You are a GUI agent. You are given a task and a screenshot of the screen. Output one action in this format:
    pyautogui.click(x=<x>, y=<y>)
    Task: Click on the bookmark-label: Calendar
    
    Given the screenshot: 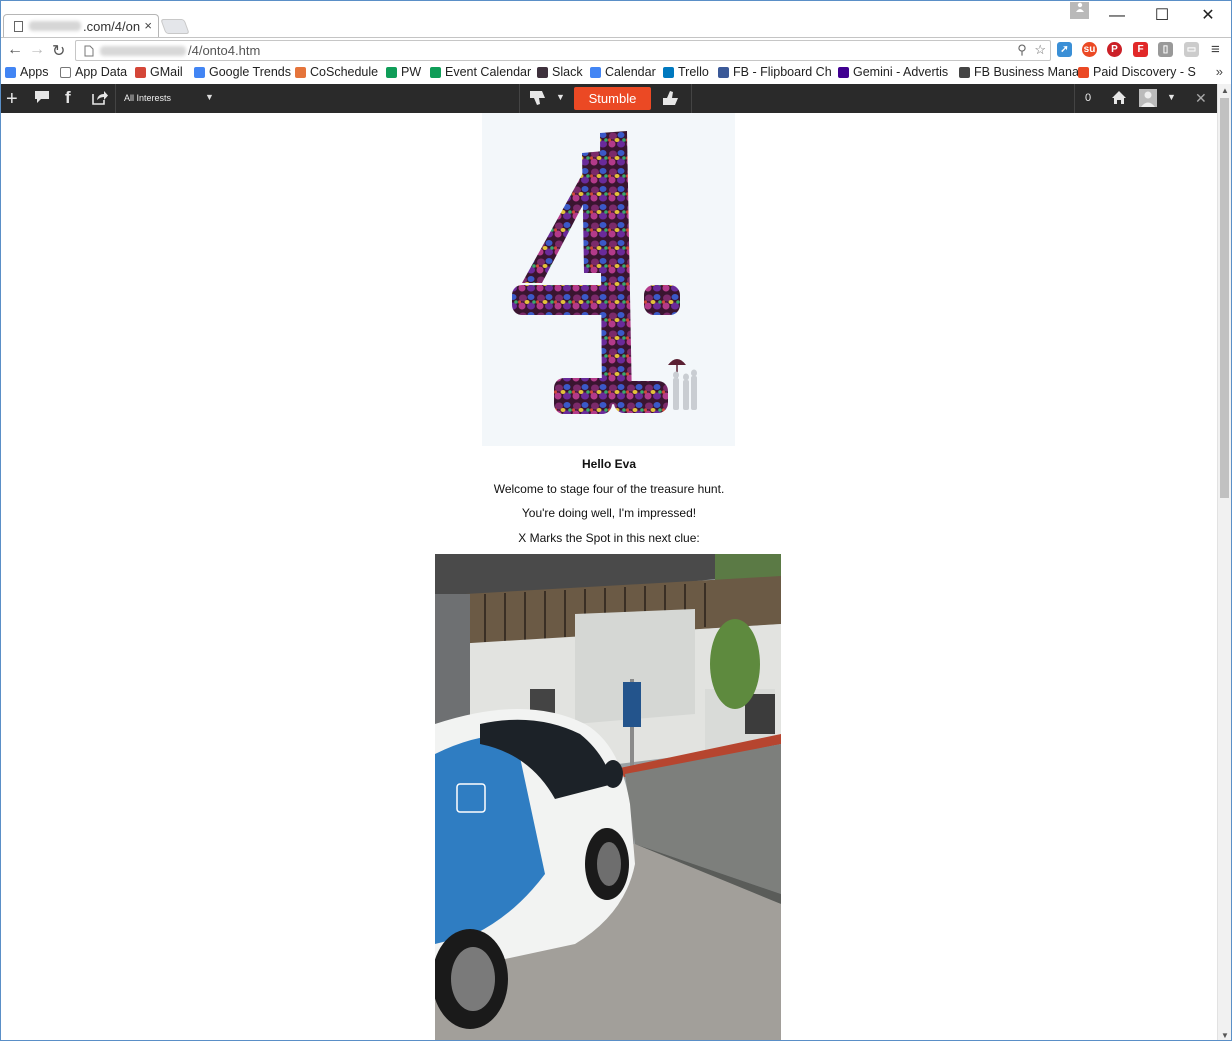 What is the action you would take?
    pyautogui.click(x=630, y=72)
    